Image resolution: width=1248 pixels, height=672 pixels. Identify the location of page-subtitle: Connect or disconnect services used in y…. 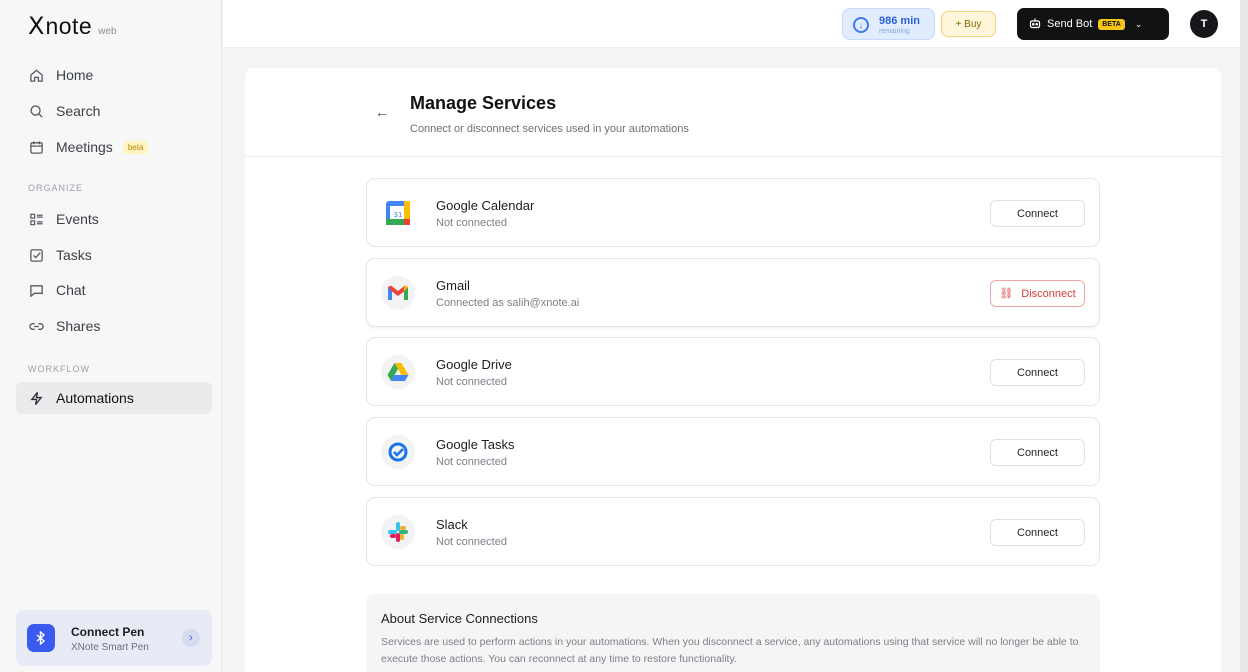
(549, 129).